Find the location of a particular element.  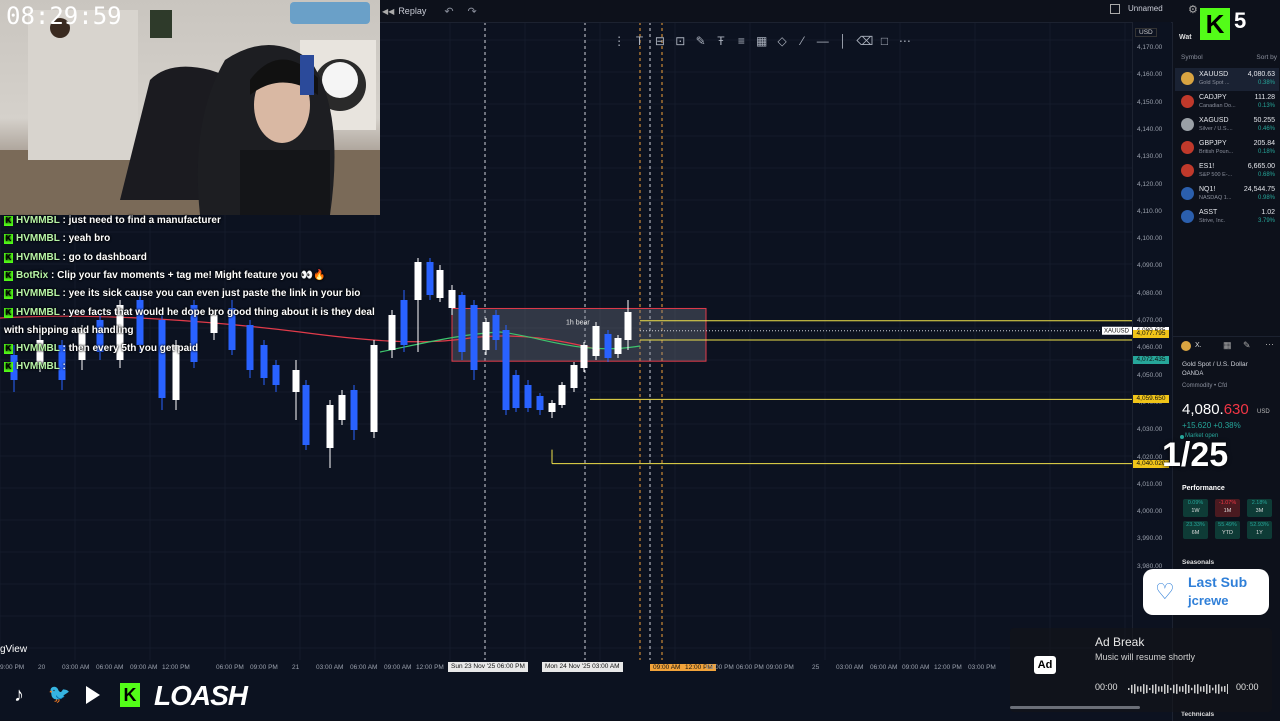

price-label: 4,110.00 is located at coordinates (1149, 211).